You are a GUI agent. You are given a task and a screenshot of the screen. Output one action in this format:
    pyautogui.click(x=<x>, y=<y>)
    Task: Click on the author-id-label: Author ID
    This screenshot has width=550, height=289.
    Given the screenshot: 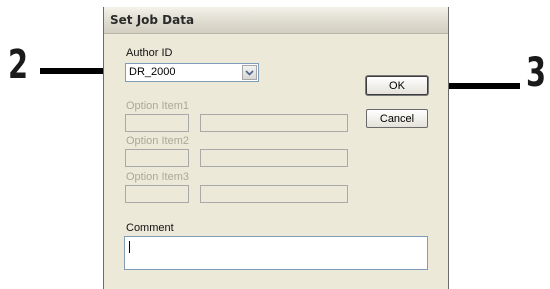 What is the action you would take?
    pyautogui.click(x=149, y=53)
    